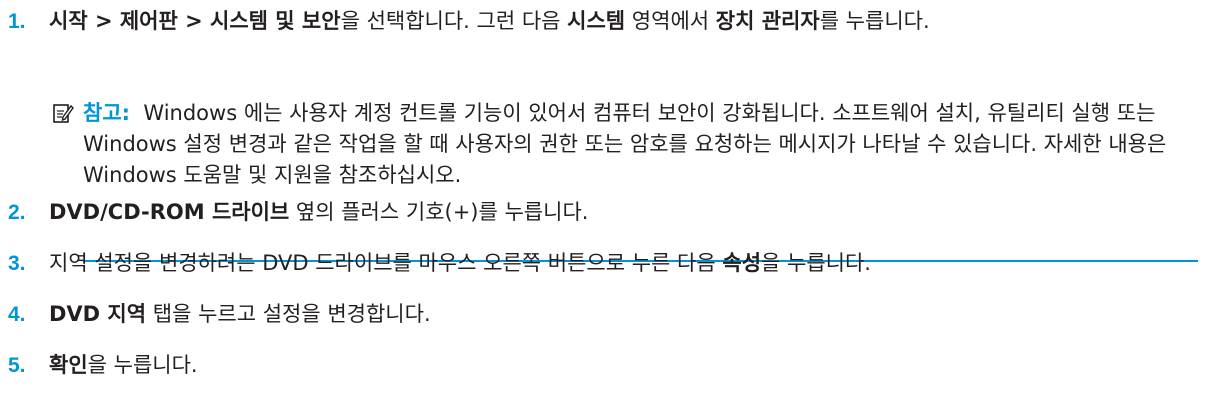 This screenshot has height=408, width=1222. What do you see at coordinates (169, 212) in the screenshot?
I see `drive-term: DVD/CD-ROM 드라이브` at bounding box center [169, 212].